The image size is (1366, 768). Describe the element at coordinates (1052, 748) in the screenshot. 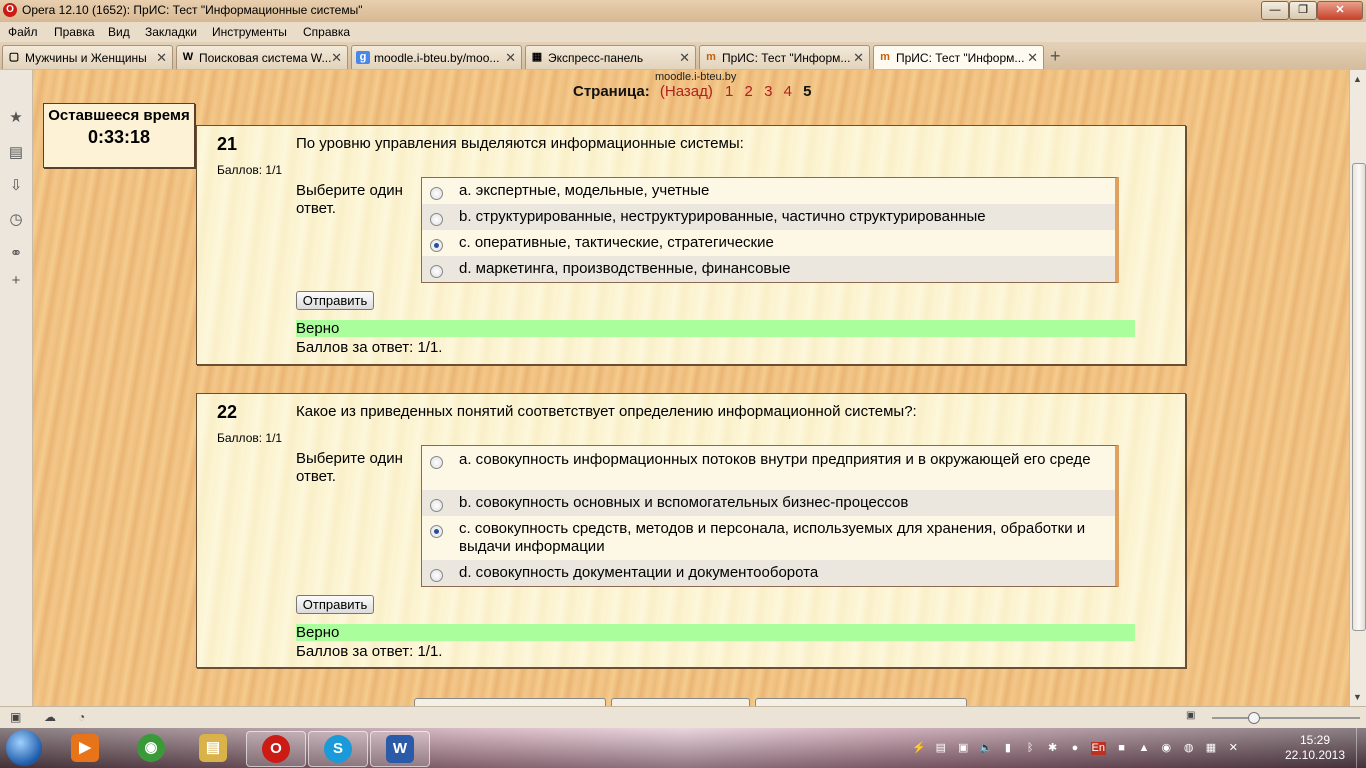

I see `tray-app-icon: ✱` at that location.